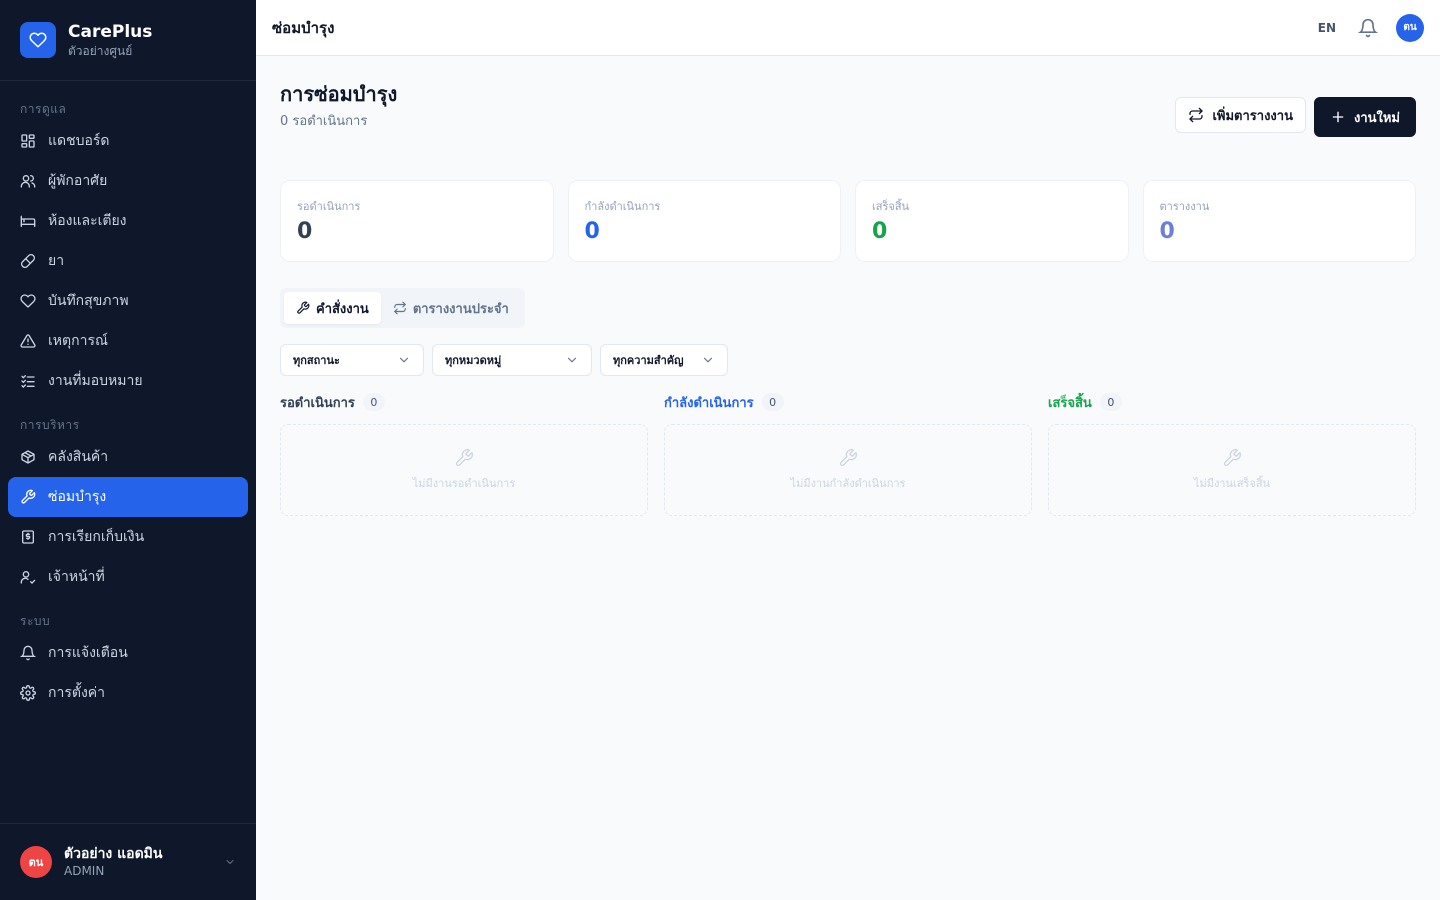  What do you see at coordinates (28, 457) in the screenshot?
I see `package-icon` at bounding box center [28, 457].